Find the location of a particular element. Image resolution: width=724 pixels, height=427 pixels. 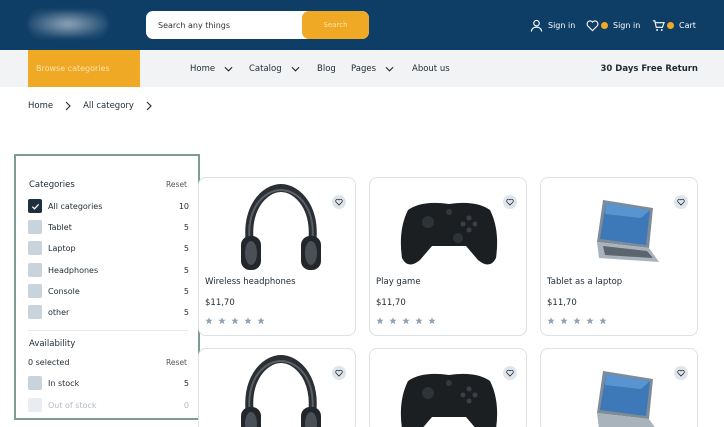

breadcrumb: Home All category is located at coordinates (96, 106).